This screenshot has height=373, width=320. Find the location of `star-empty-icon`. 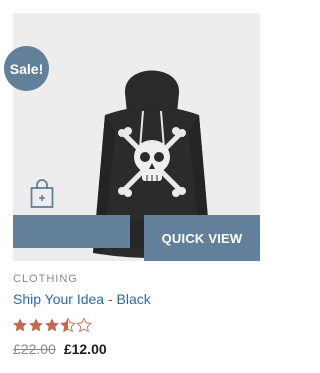

star-empty-icon is located at coordinates (84, 325).